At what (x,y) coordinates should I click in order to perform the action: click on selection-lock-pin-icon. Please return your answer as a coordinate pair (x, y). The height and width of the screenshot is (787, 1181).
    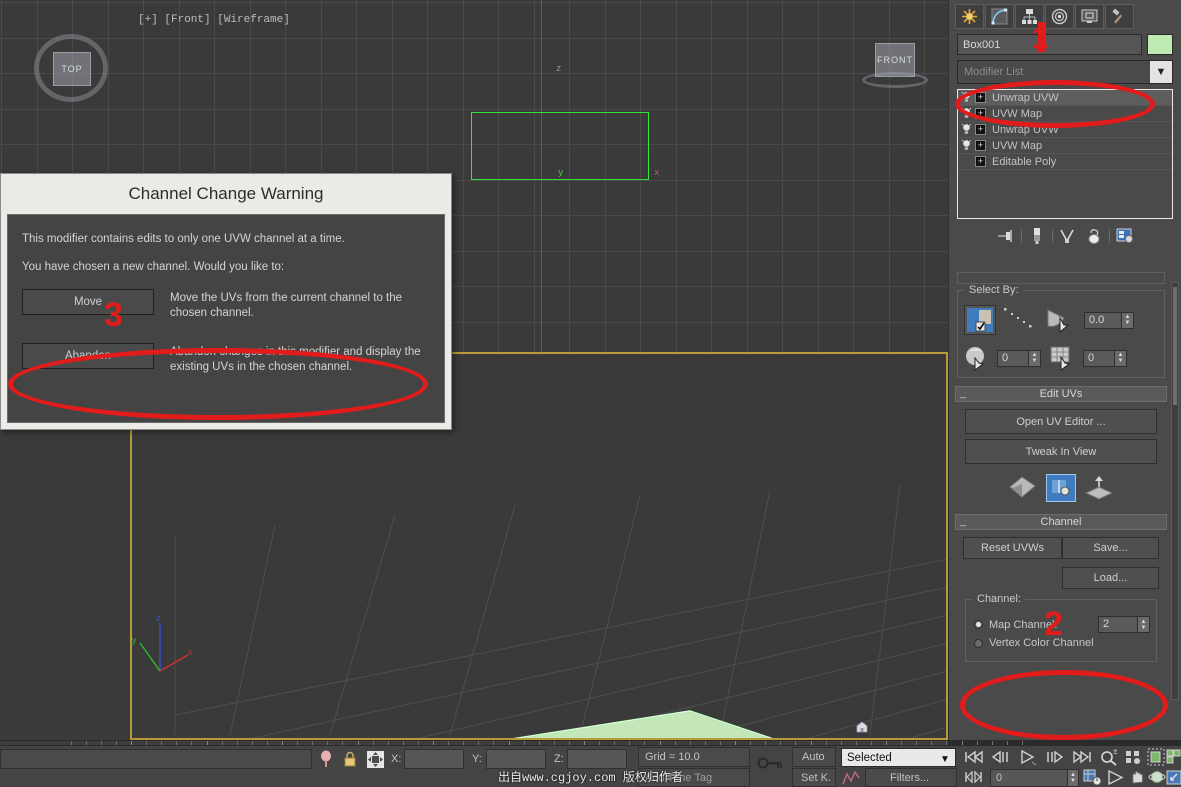
    Looking at the image, I should click on (326, 759).